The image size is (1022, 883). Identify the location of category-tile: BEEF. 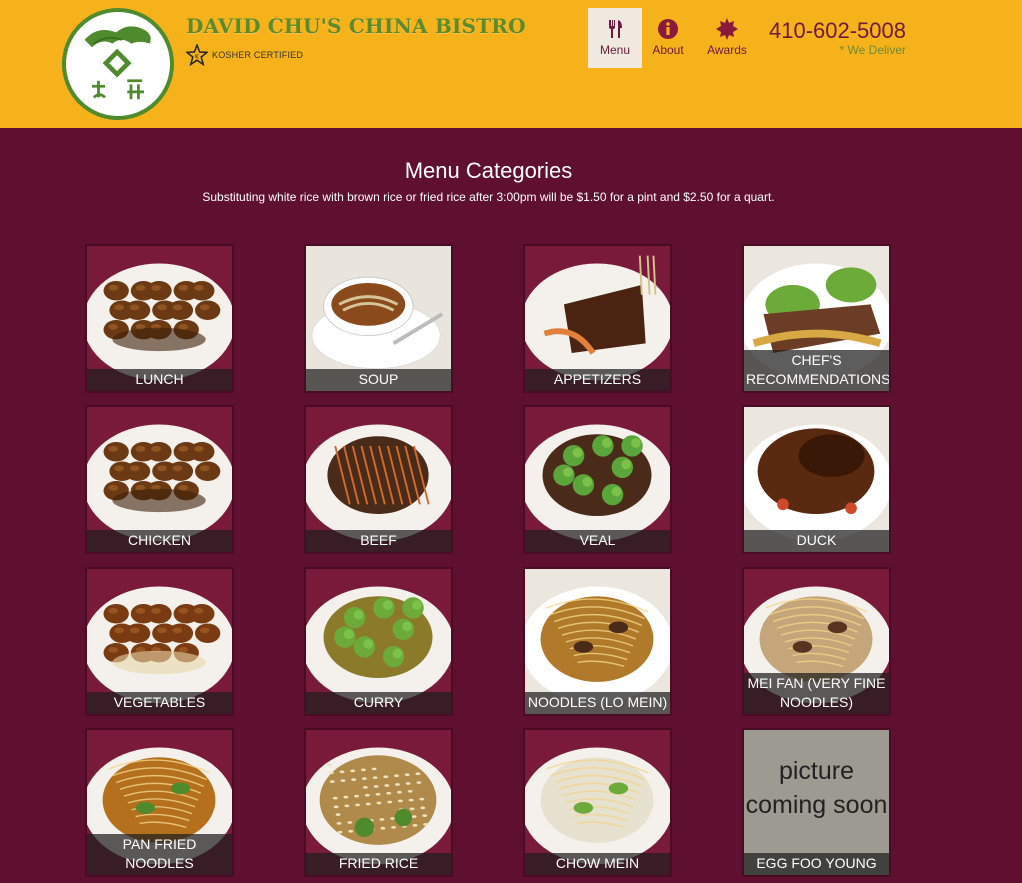
(378, 479).